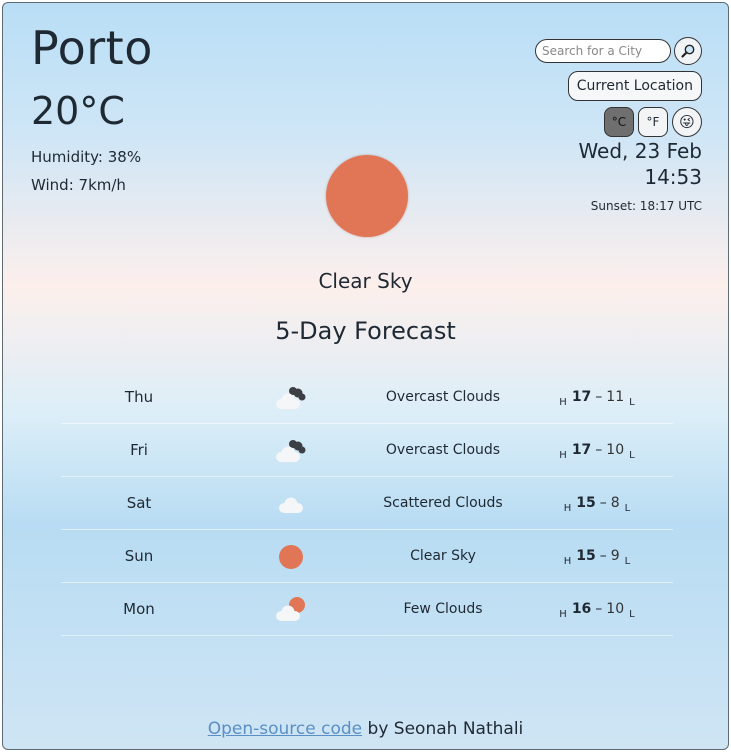 Image resolution: width=731 pixels, height=752 pixels. Describe the element at coordinates (92, 48) in the screenshot. I see `city-name: Porto` at that location.